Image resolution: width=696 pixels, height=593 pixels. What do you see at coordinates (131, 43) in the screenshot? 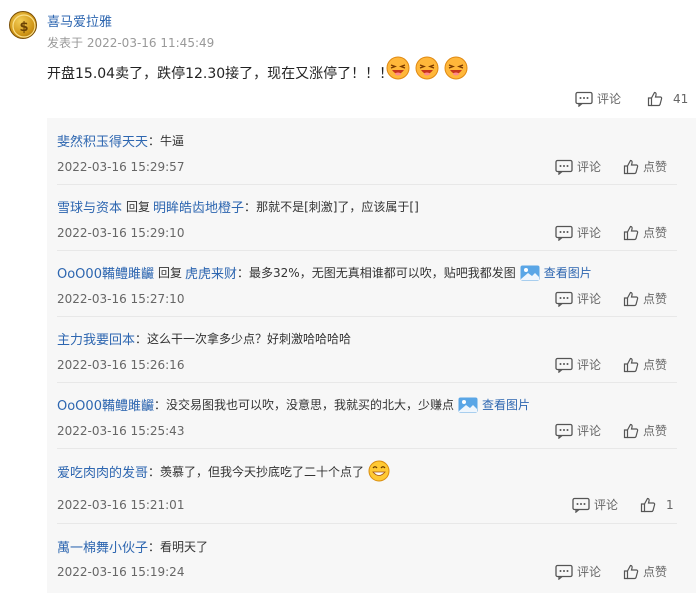
I see `post-time: 发表于 2022-03-16 11:45:49` at bounding box center [131, 43].